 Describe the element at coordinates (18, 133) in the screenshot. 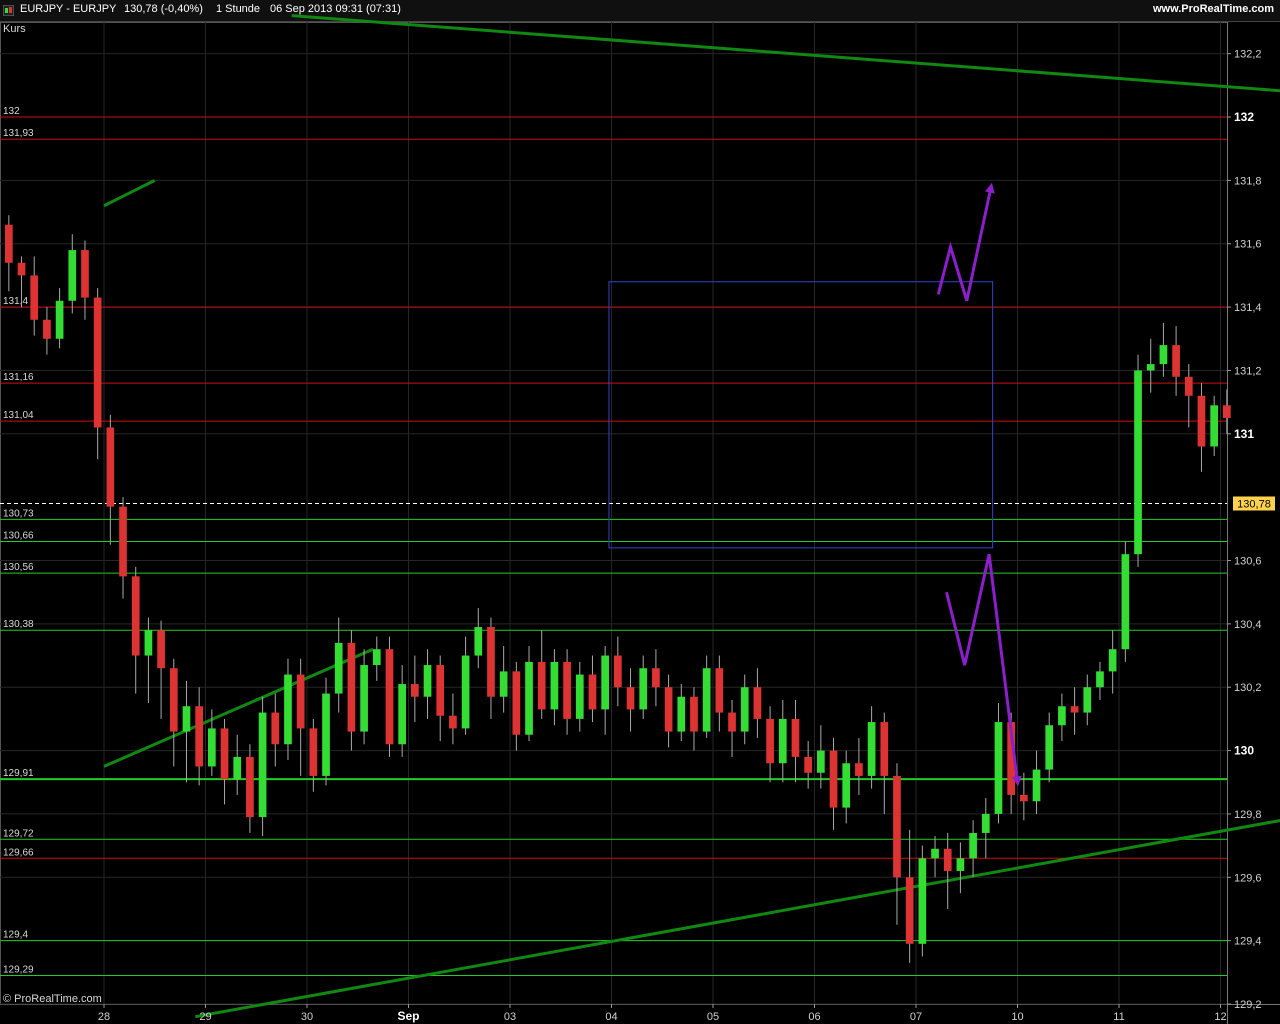

I see `level-label: 131,93` at that location.